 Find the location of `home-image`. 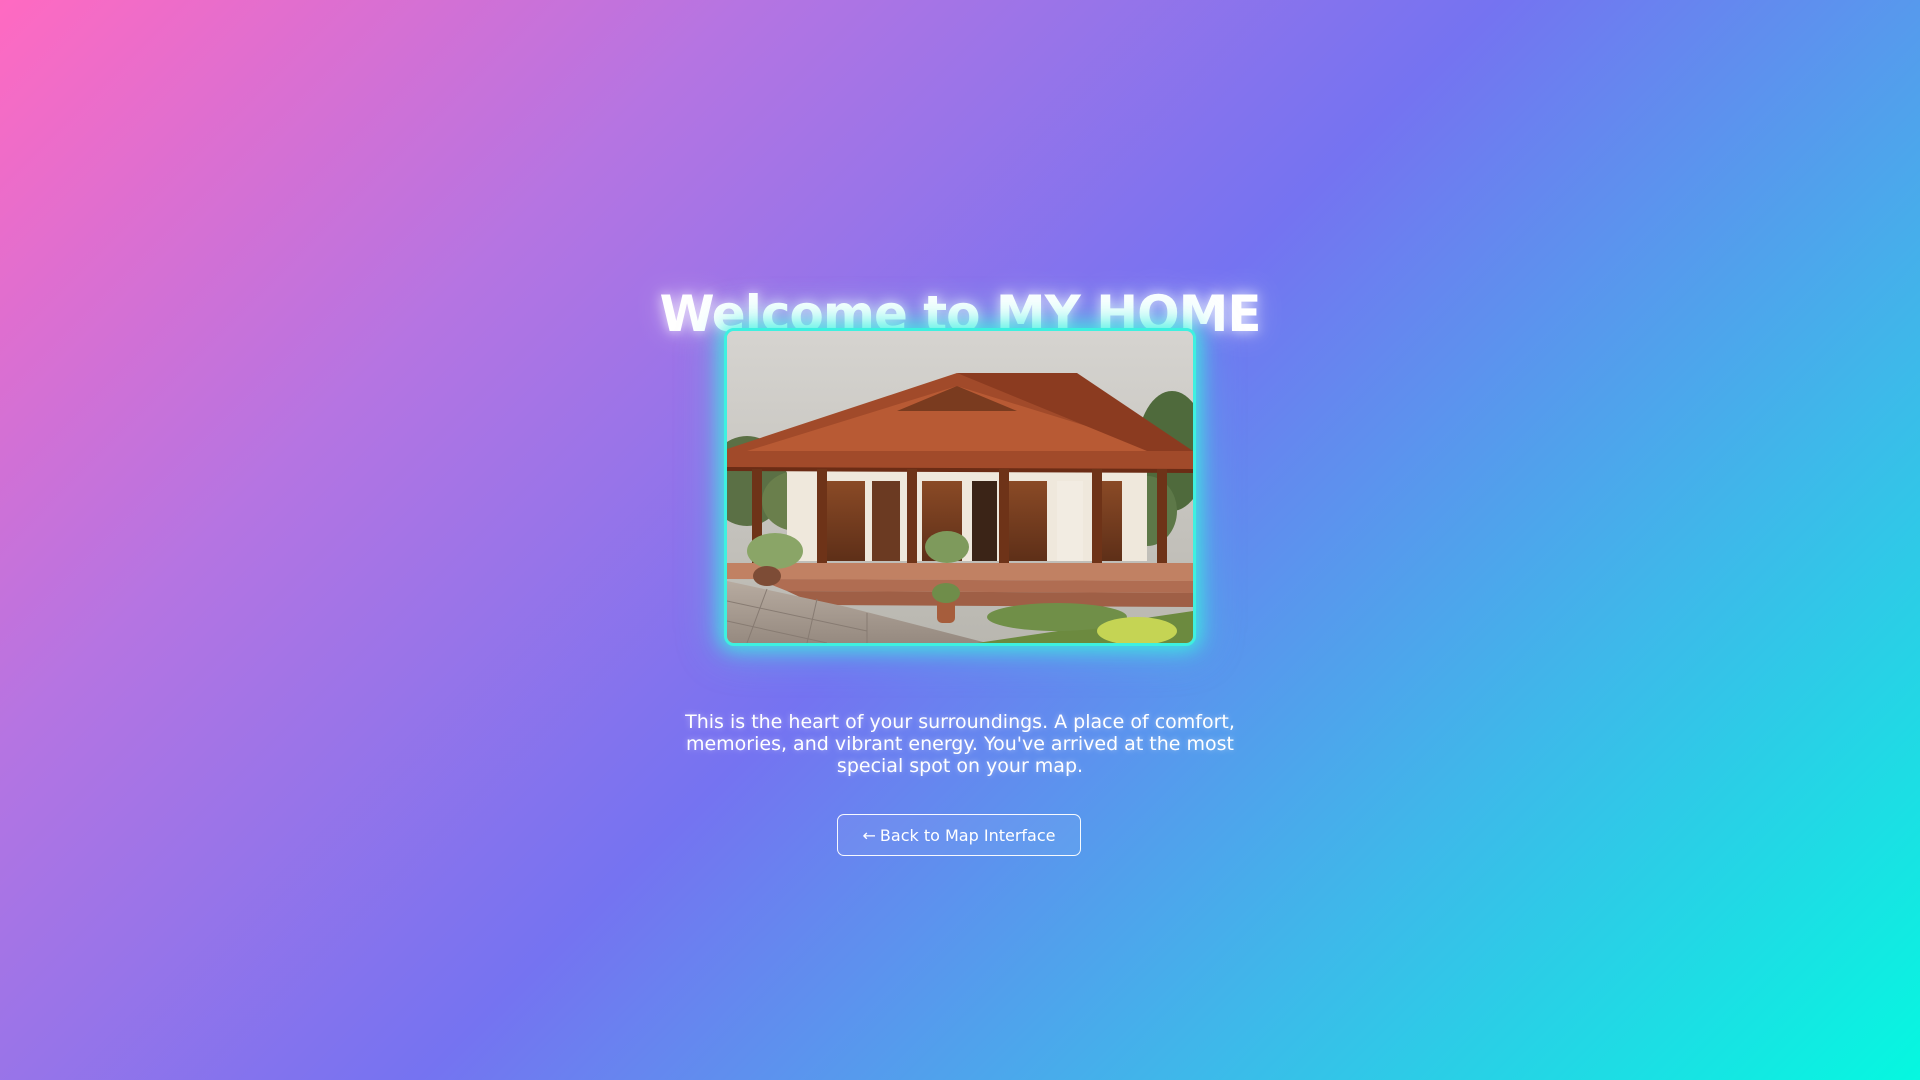

home-image is located at coordinates (960, 487).